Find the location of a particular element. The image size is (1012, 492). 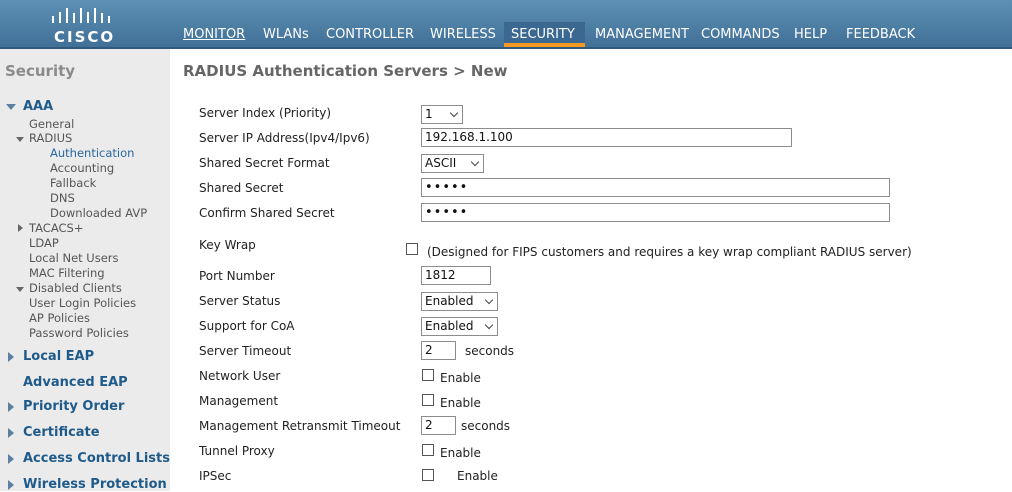

sidebar-item-password-policies: Password Policies is located at coordinates (79, 333).